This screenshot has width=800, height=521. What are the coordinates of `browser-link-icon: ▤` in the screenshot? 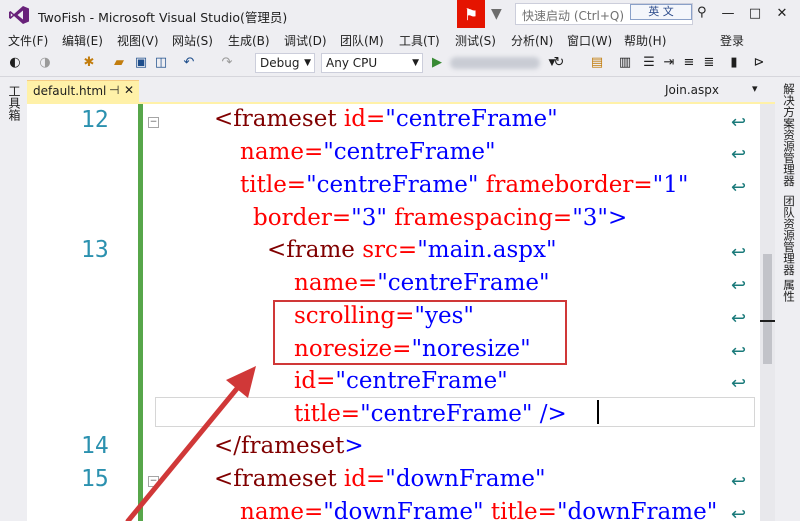 It's located at (597, 63).